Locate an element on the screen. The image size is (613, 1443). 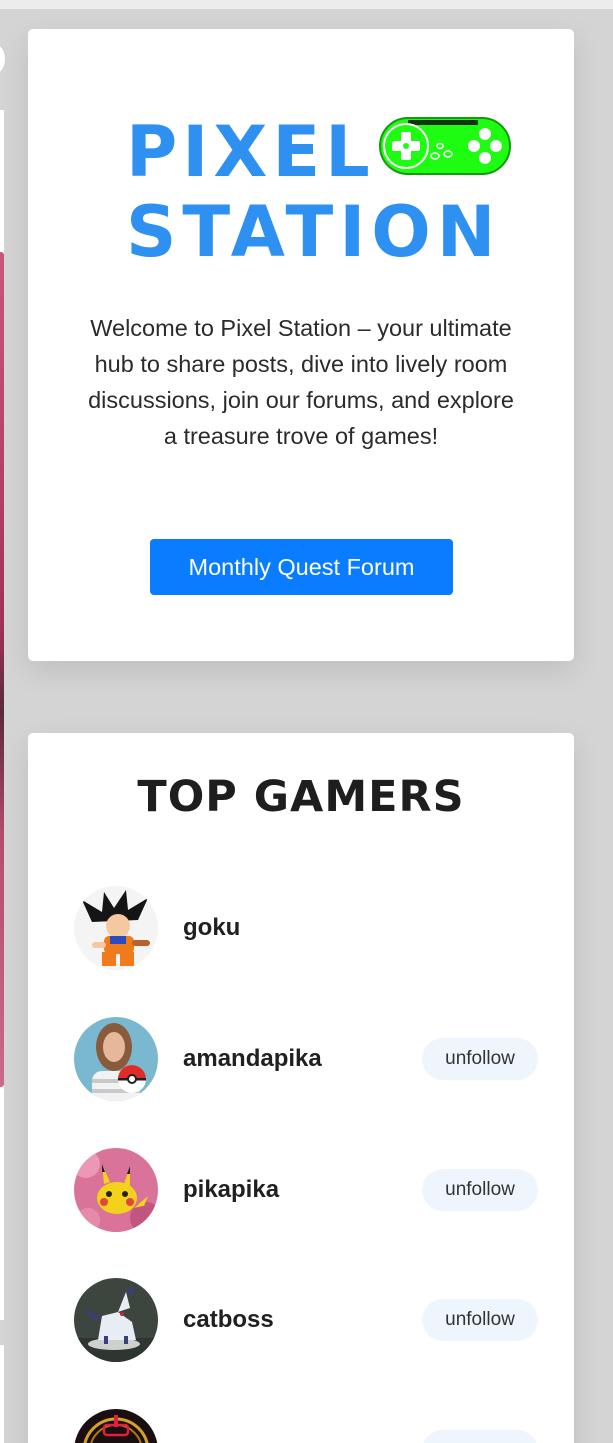
pikachu-avatar-icon is located at coordinates (116, 1190).